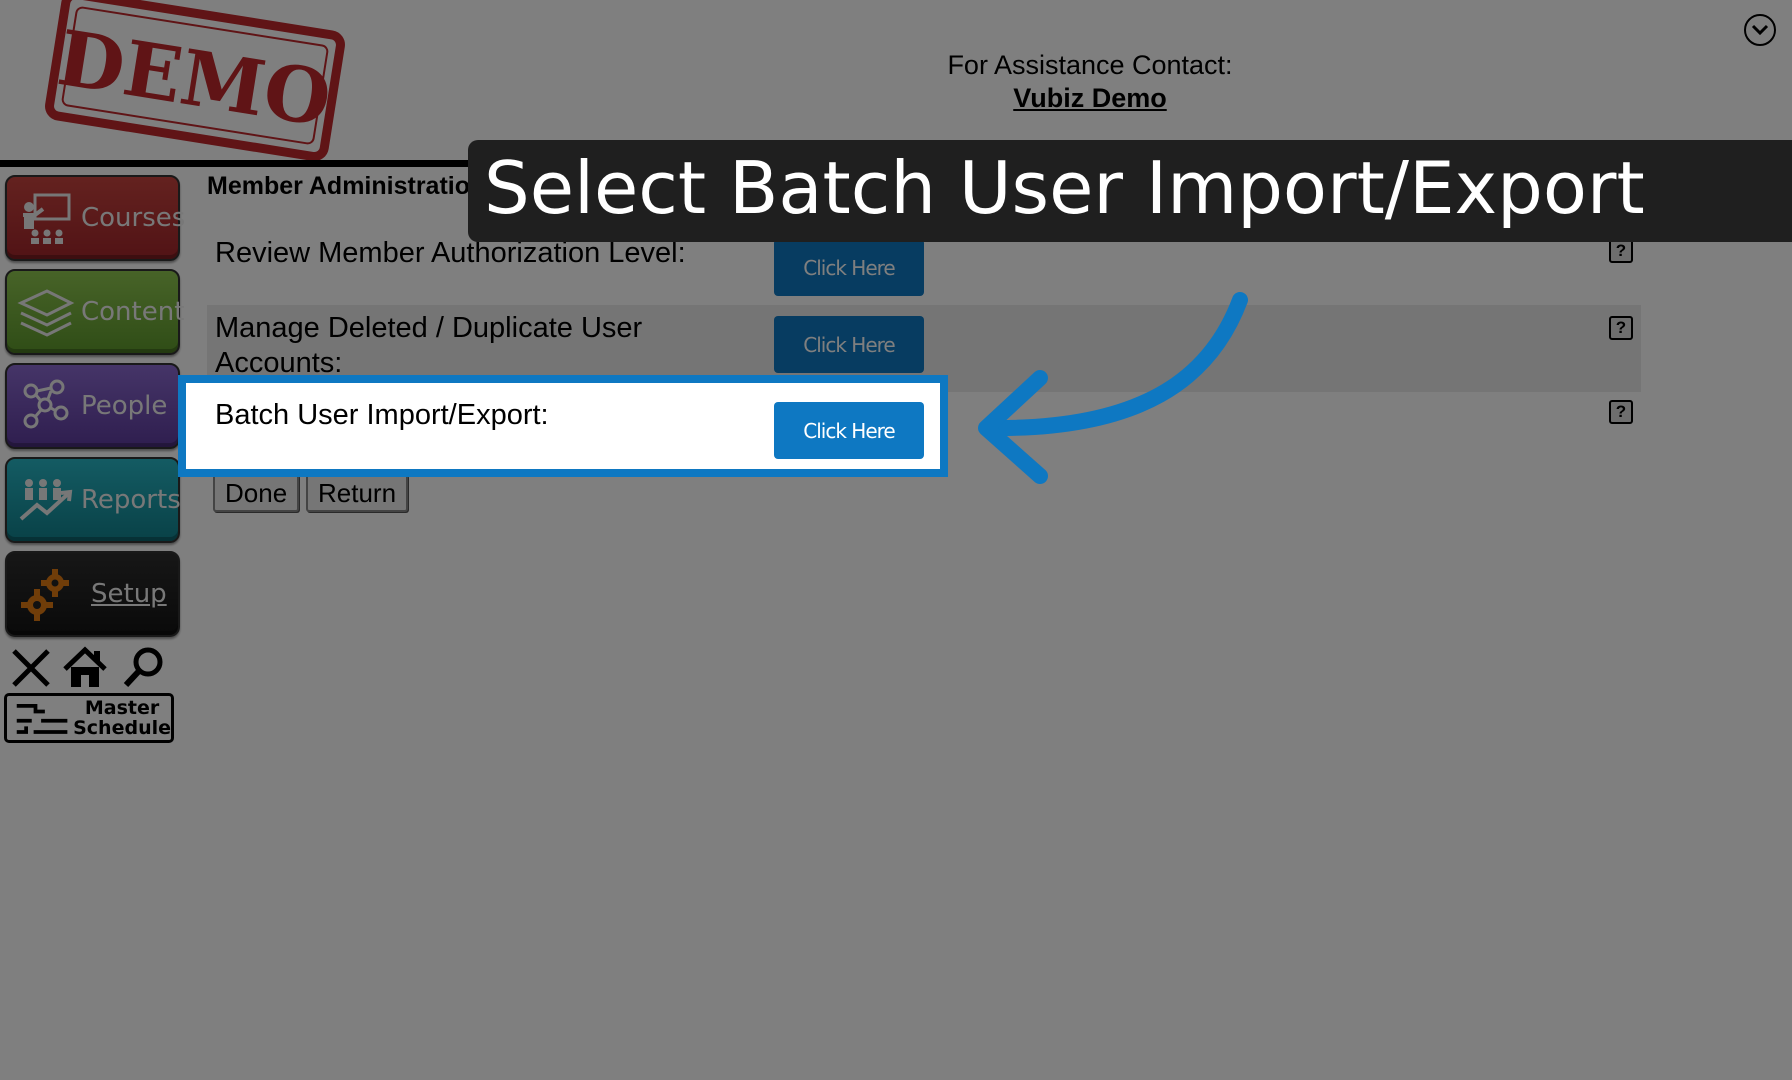  I want to click on batch-import-button: Click Here, so click(849, 430).